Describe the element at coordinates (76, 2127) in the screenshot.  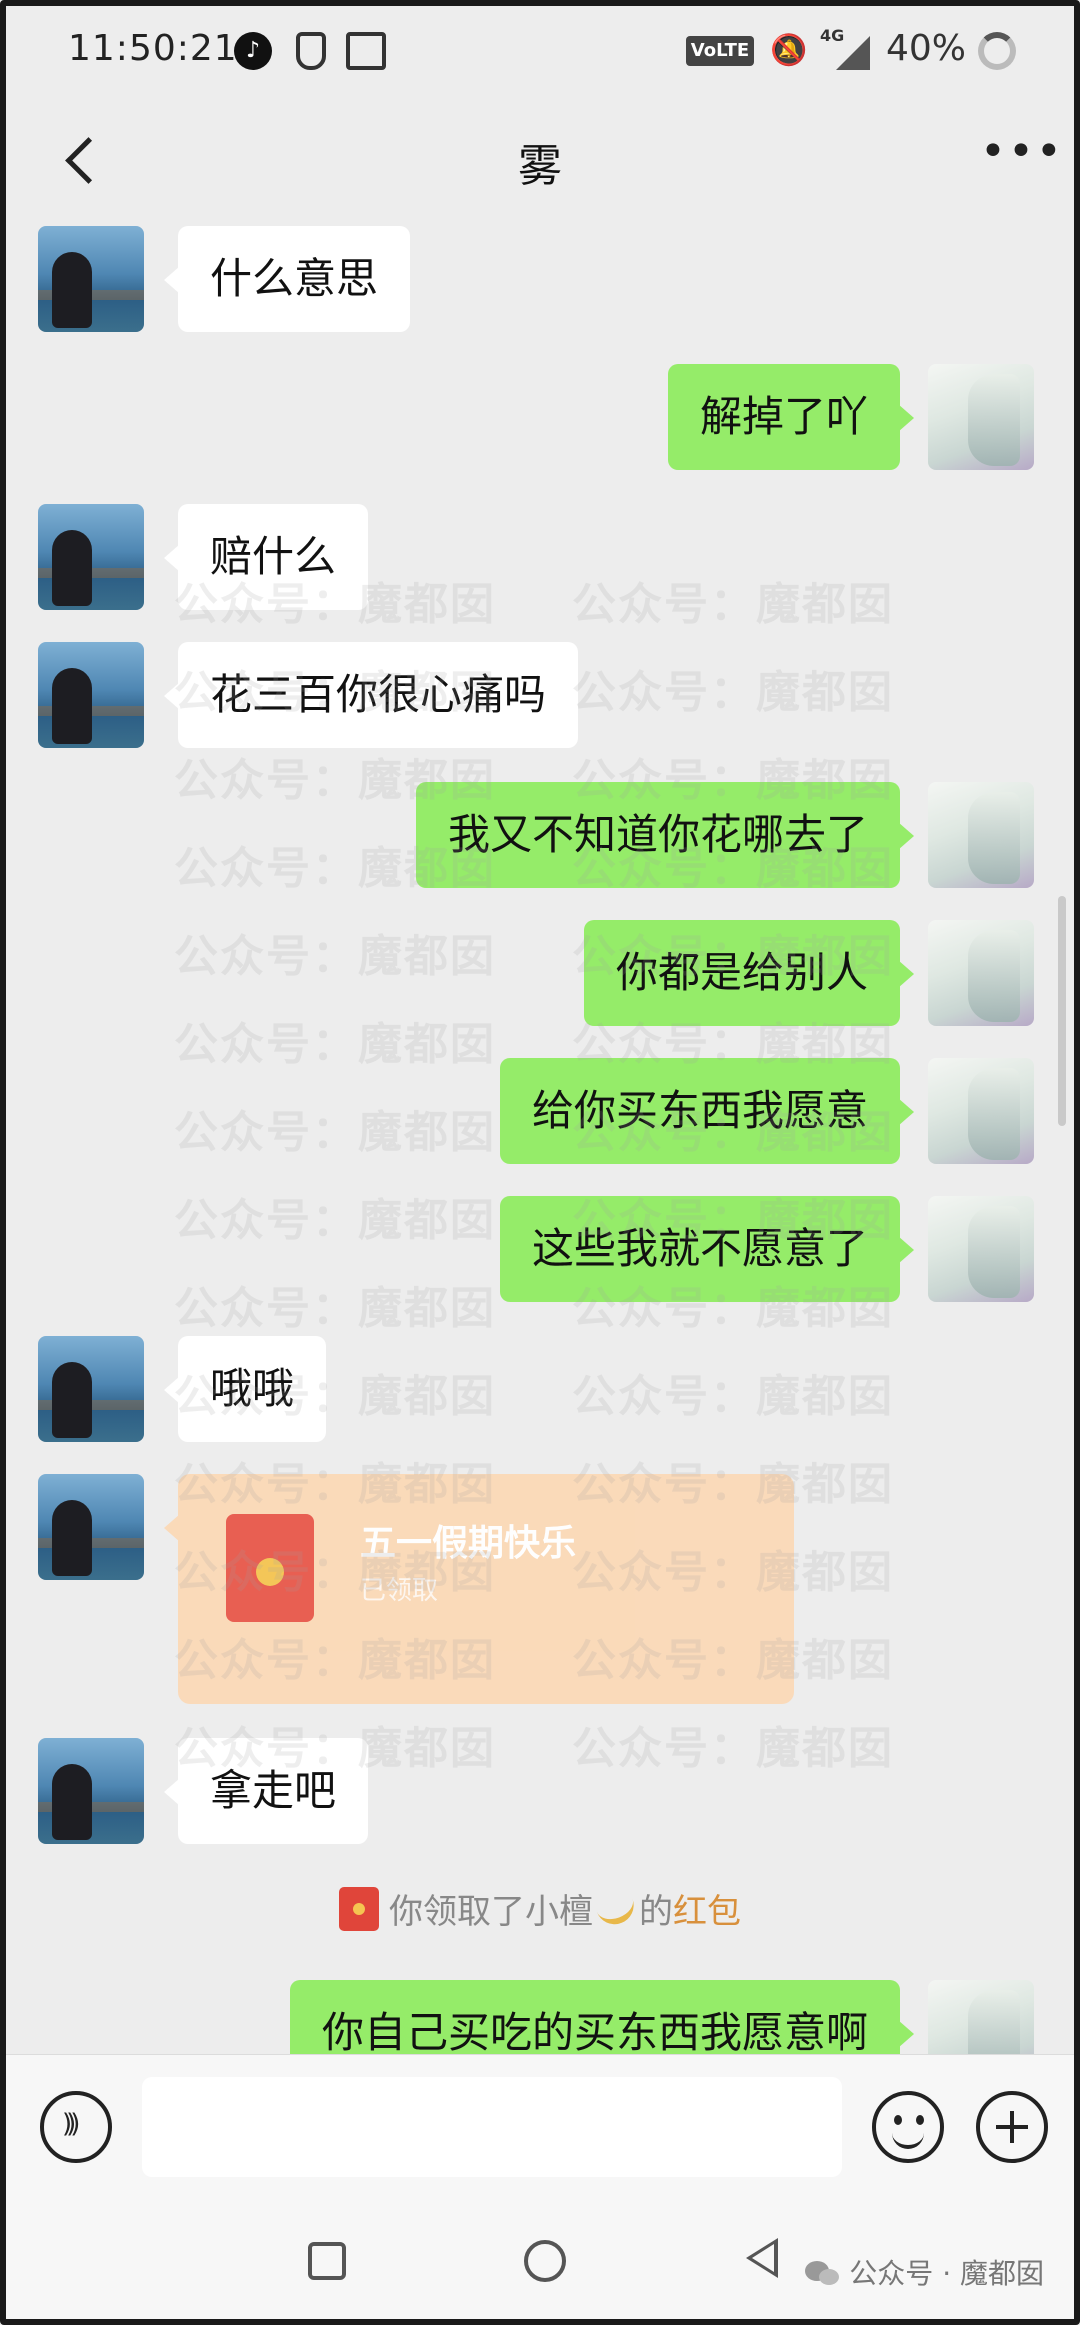
I see `voice-input-button` at that location.